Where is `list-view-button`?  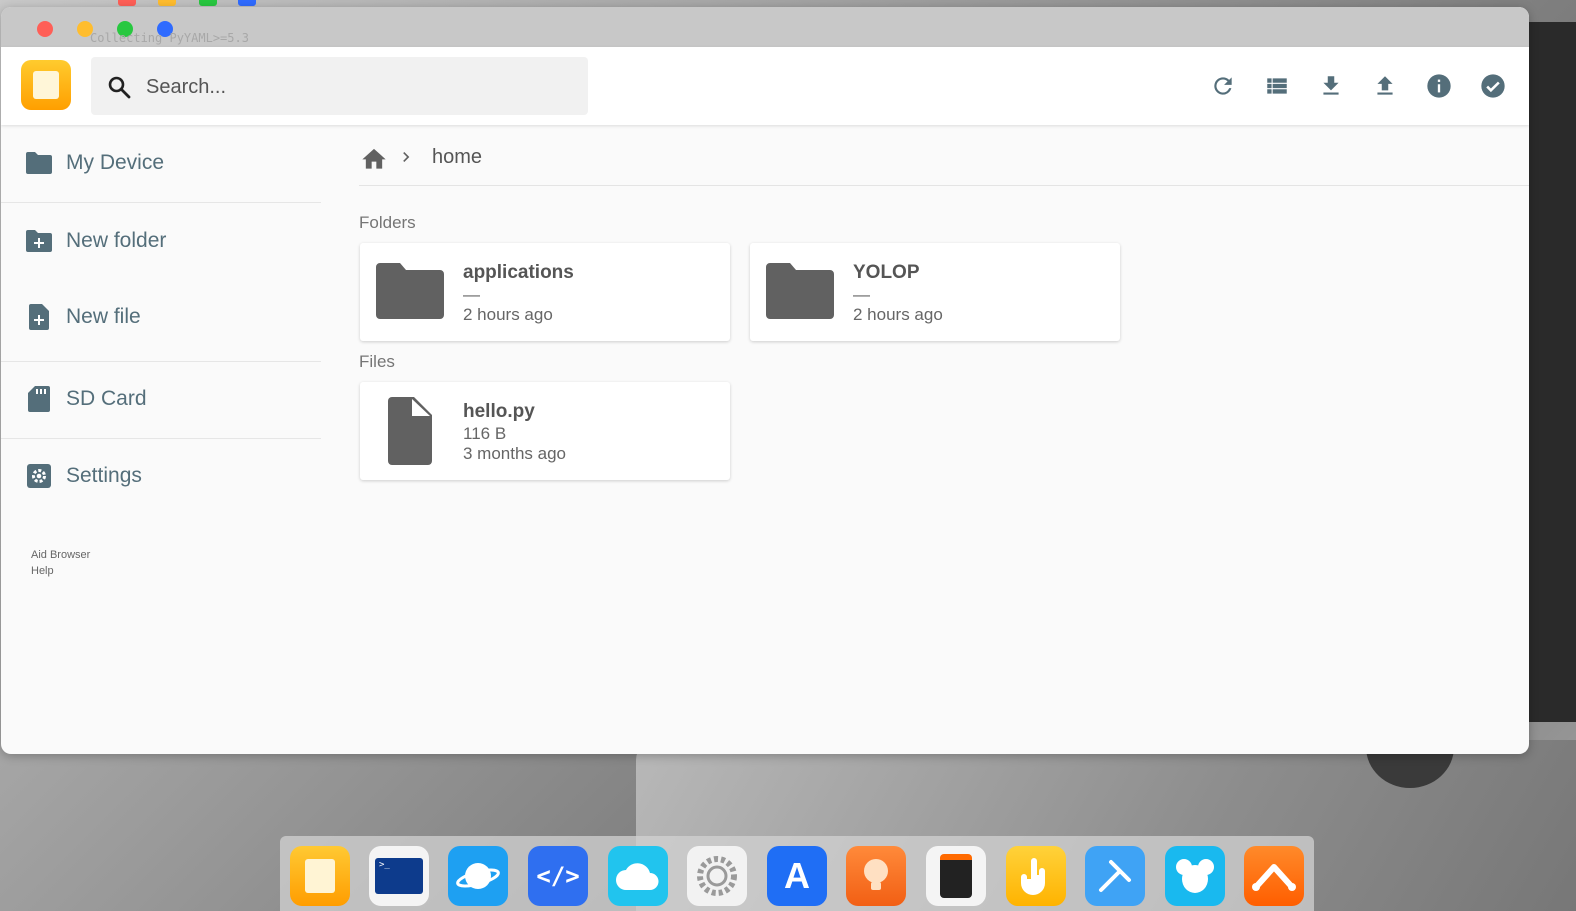 list-view-button is located at coordinates (1277, 86).